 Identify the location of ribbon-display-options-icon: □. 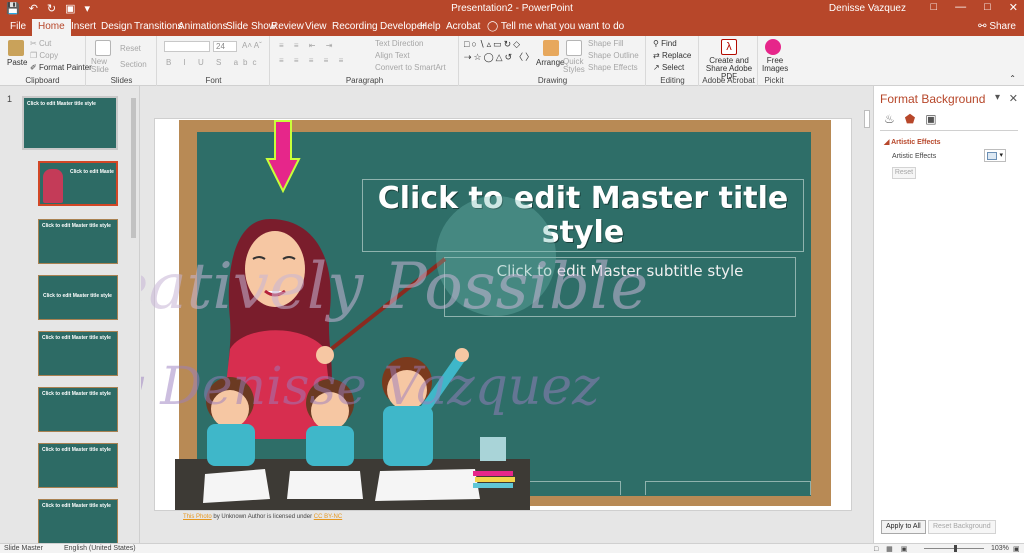
(933, 7).